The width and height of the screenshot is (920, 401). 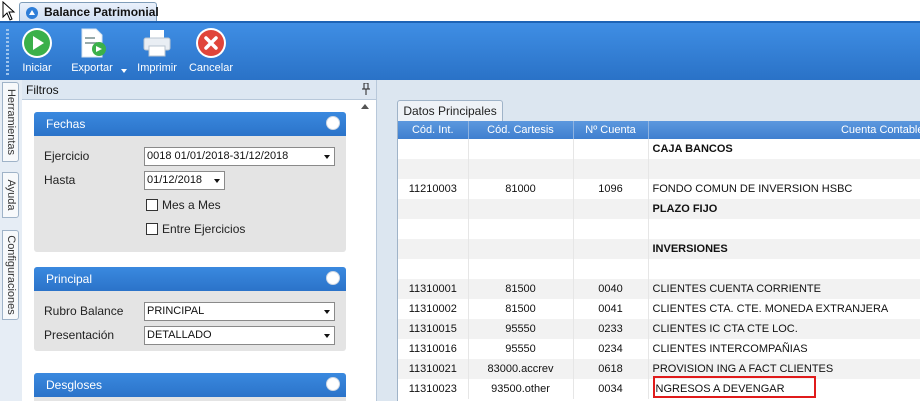 I want to click on table-cell: INVERSIONES, so click(x=784, y=249).